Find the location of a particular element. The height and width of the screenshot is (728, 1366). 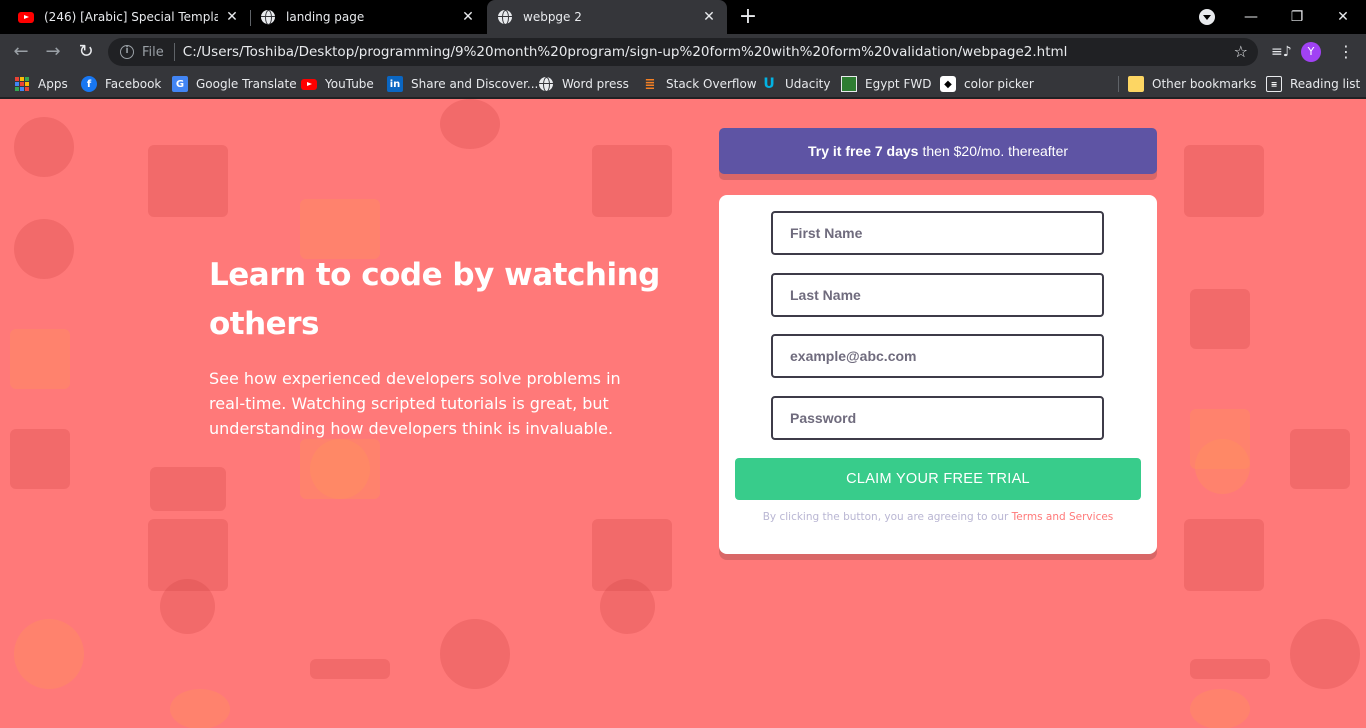

bookmark-label: Word press is located at coordinates (595, 84).